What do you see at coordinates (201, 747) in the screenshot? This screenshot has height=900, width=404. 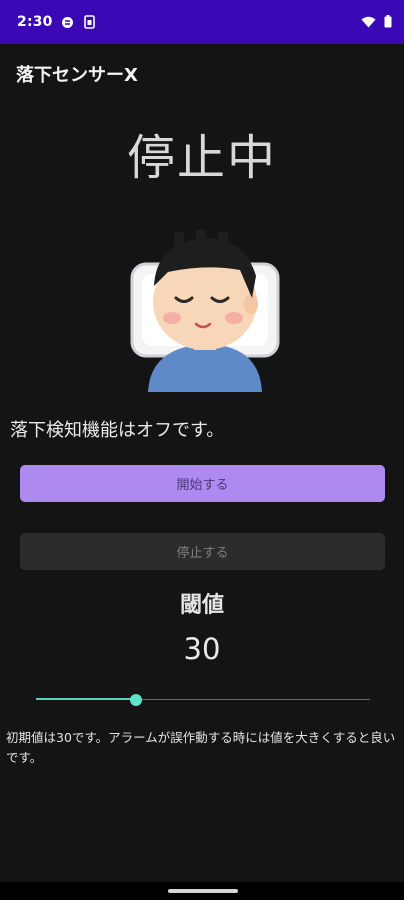 I see `hint-text: 初期値は30です。アラームが誤作動する時には値を大きくすると良いです。` at bounding box center [201, 747].